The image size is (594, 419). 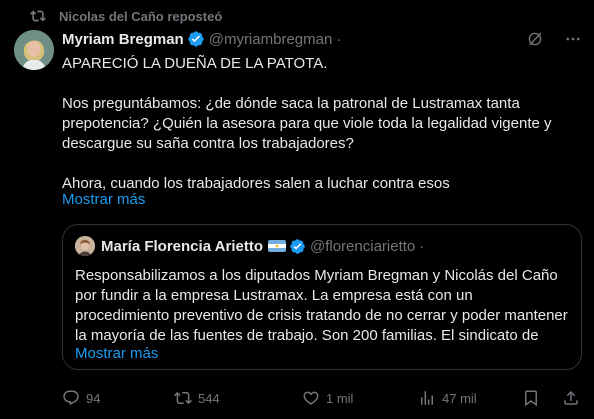 What do you see at coordinates (123, 39) in the screenshot?
I see `author-name: Myriam Bregman` at bounding box center [123, 39].